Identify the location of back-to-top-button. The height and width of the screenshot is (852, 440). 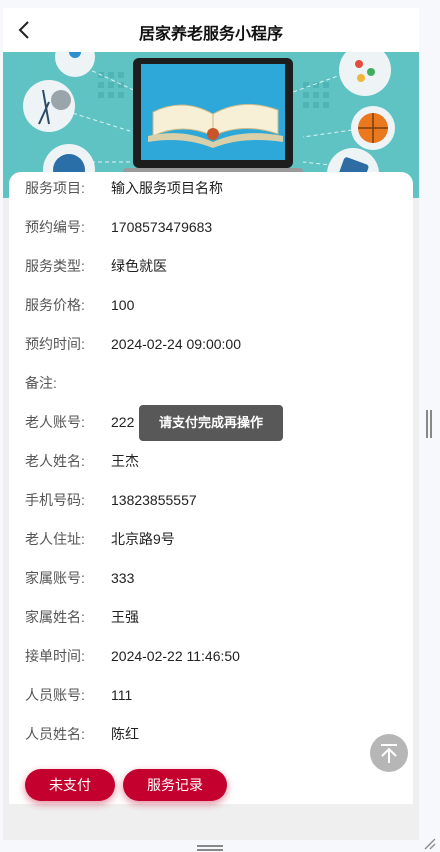
(389, 753).